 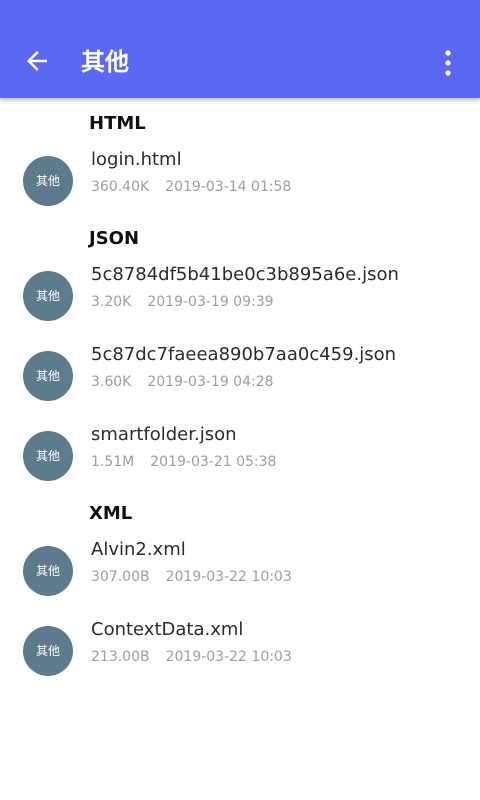 I want to click on app-bar: 其他, so click(x=240, y=49).